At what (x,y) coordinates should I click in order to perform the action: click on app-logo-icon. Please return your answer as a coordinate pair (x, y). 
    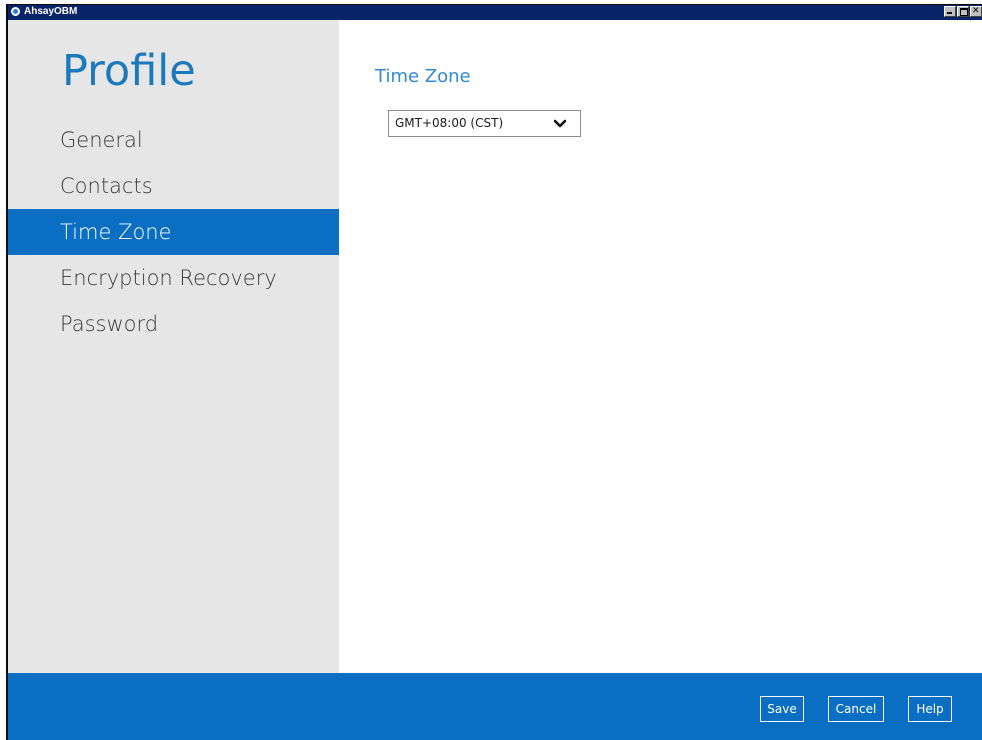
    Looking at the image, I should click on (15, 11).